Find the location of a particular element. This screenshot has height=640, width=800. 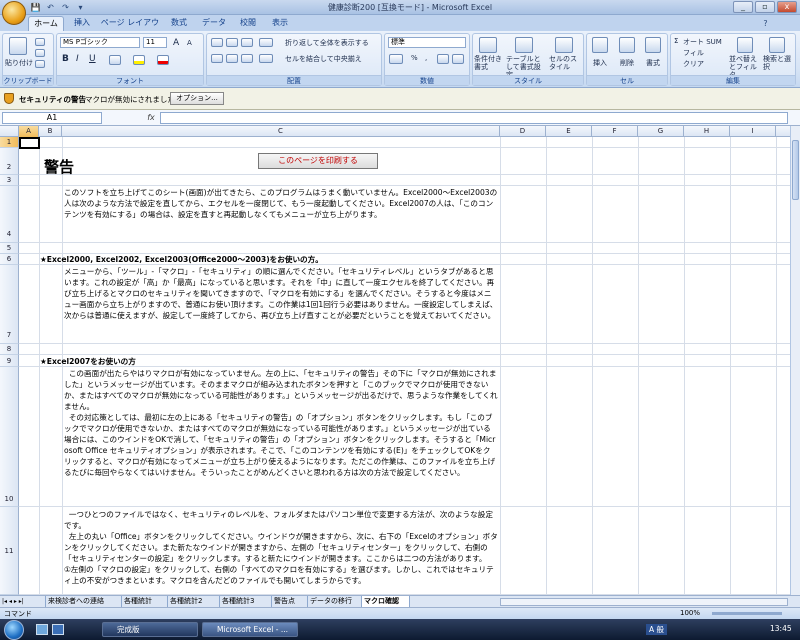

row-header: 11 is located at coordinates (9, 551).